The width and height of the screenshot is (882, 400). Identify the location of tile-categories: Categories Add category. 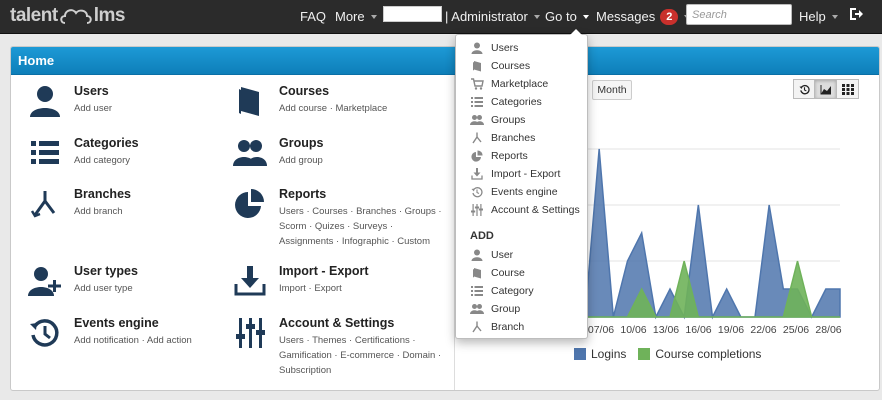
(138, 154).